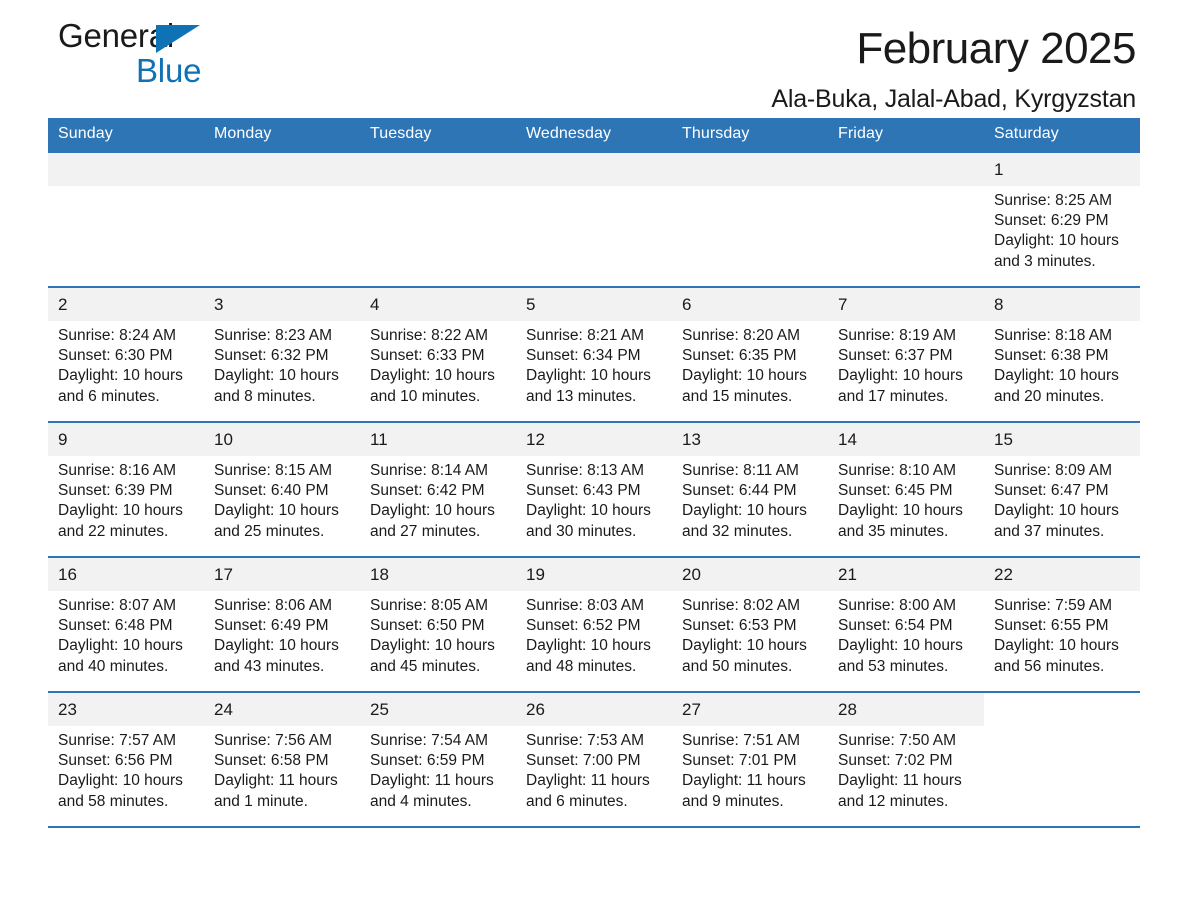 This screenshot has width=1188, height=918. Describe the element at coordinates (117, 335) in the screenshot. I see `sunrise-text: Sunrise: 8:24 AM` at that location.